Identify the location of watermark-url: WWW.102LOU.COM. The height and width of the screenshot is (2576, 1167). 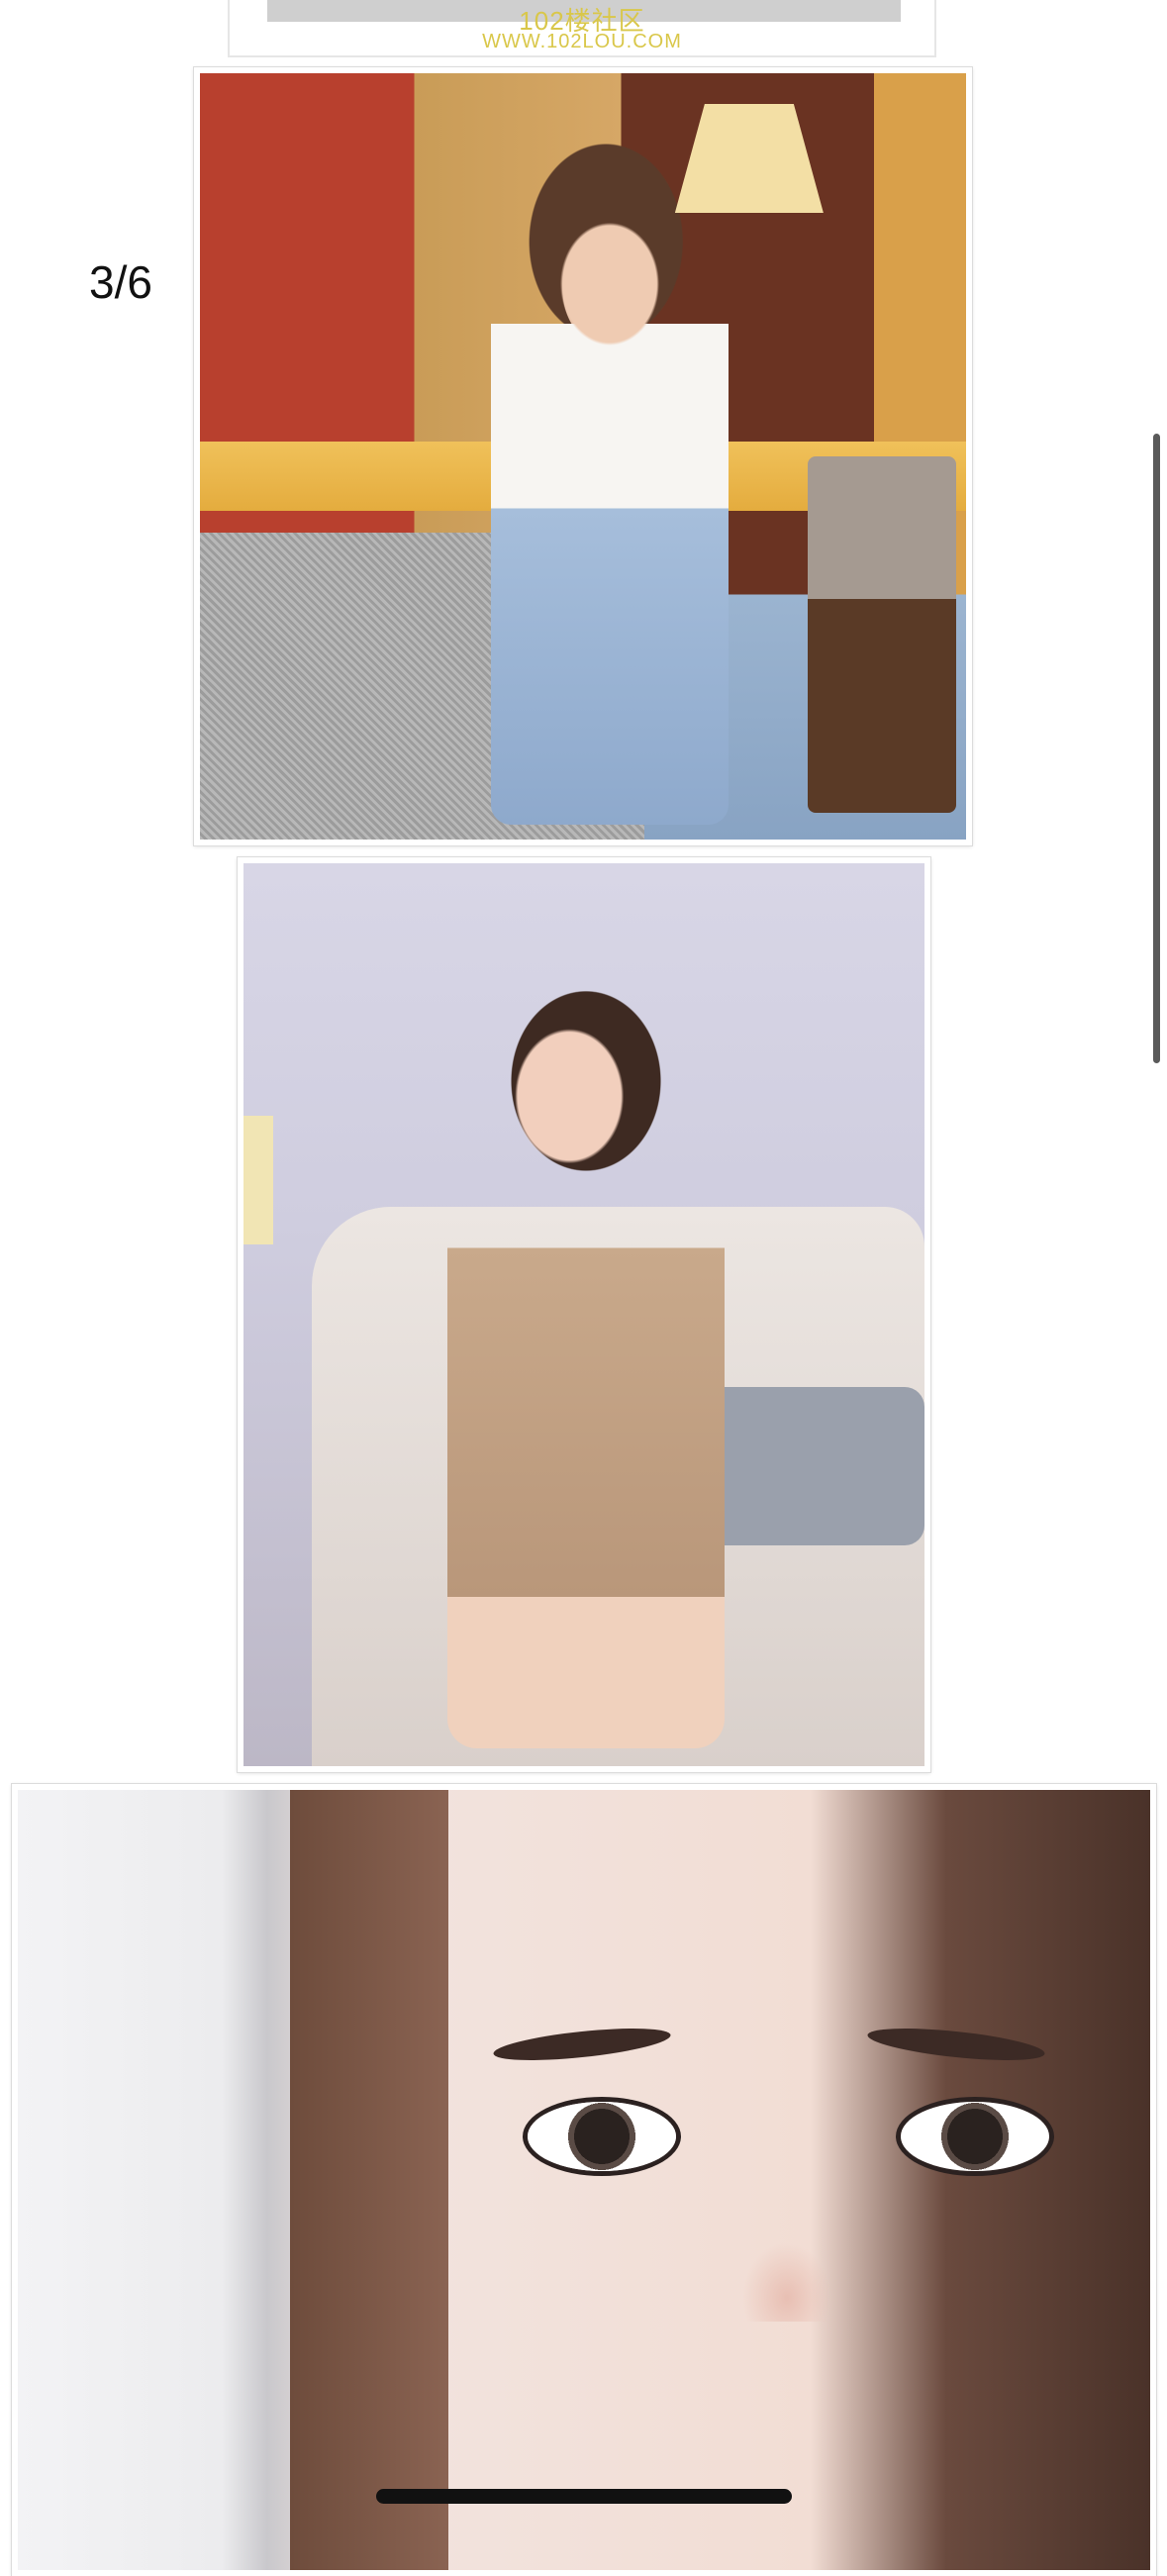
(582, 42).